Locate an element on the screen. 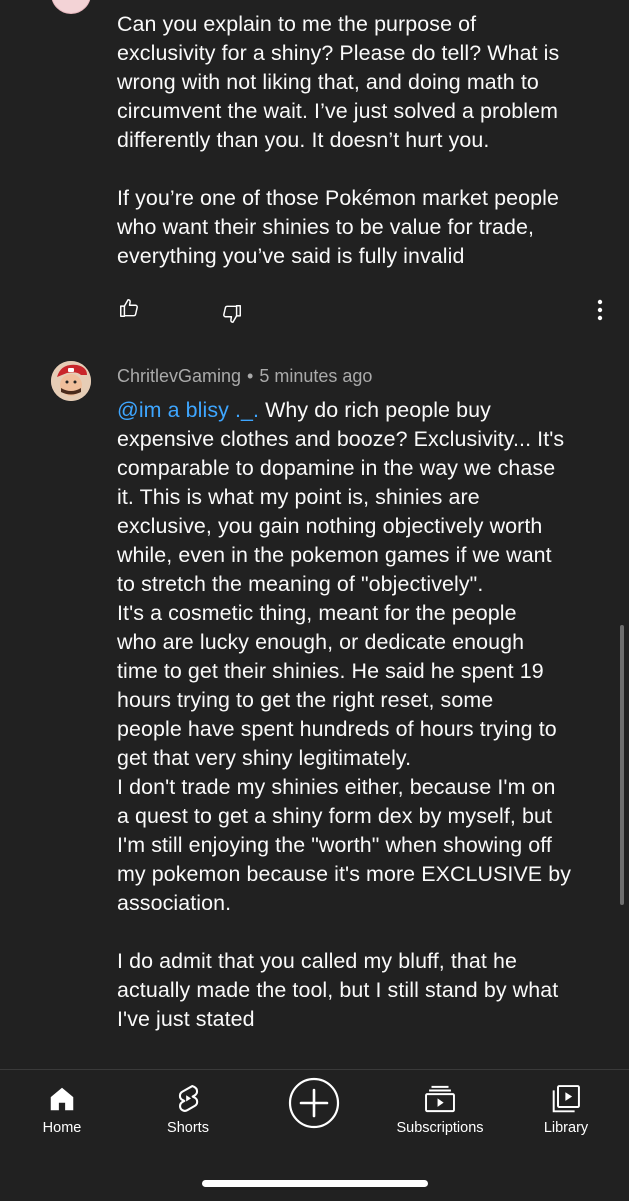 This screenshot has width=629, height=1201. comment-header: ChritlevGaming • 5 minutes ago is located at coordinates (244, 376).